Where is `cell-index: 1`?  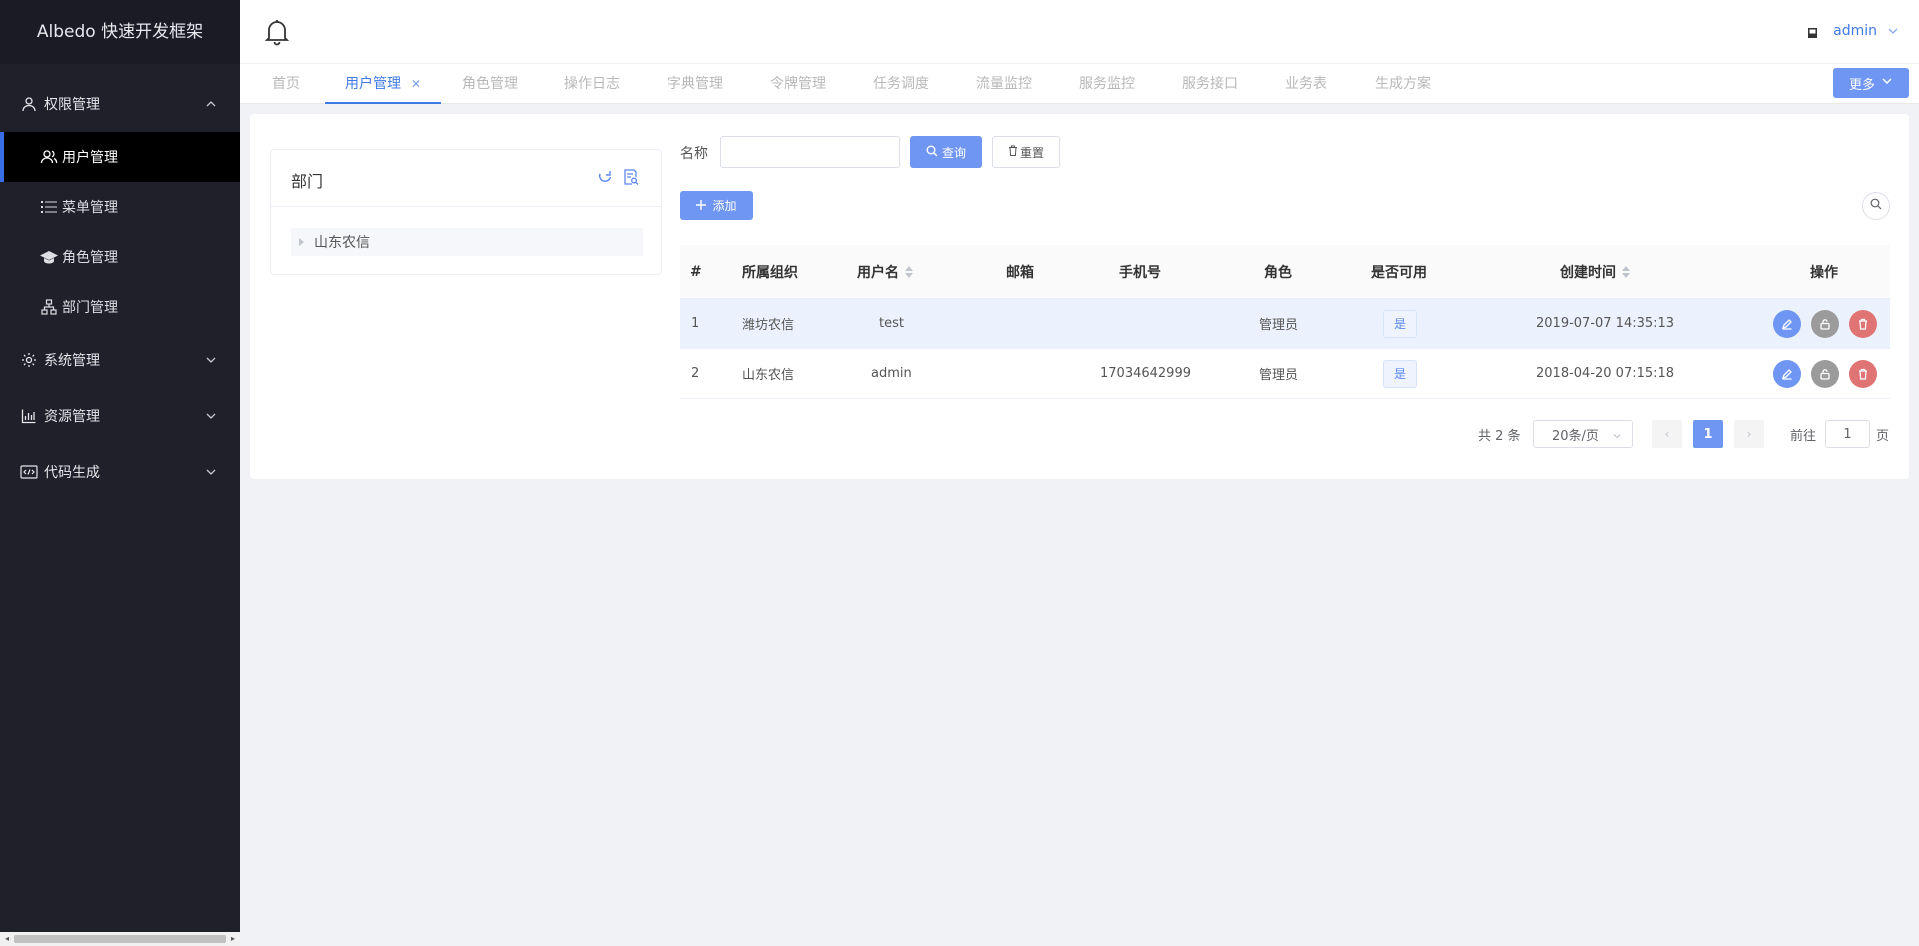
cell-index: 1 is located at coordinates (695, 323).